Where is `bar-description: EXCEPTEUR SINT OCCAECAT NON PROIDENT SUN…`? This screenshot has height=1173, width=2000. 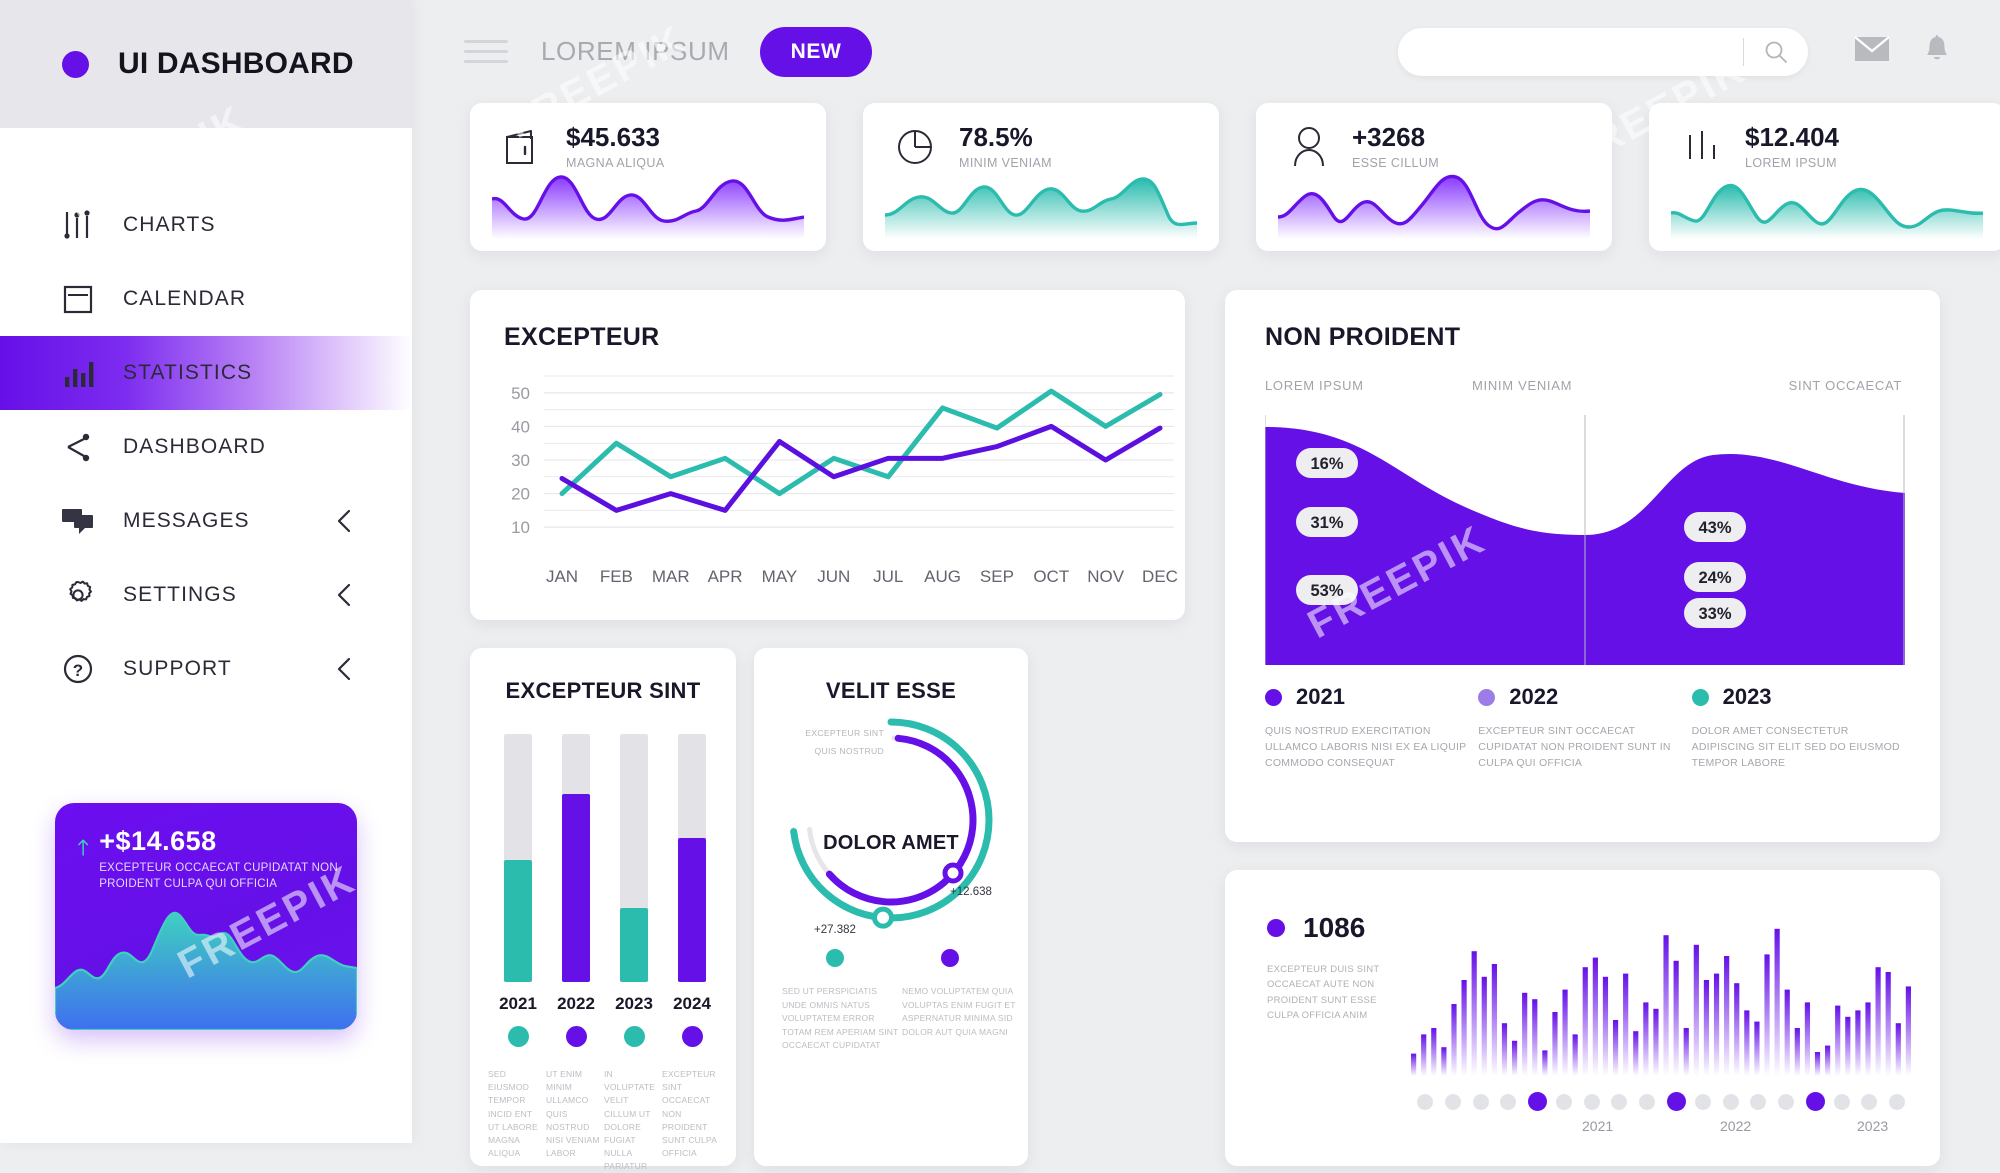 bar-description: EXCEPTEUR SINT OCCAECAT NON PROIDENT SUN… is located at coordinates (689, 1114).